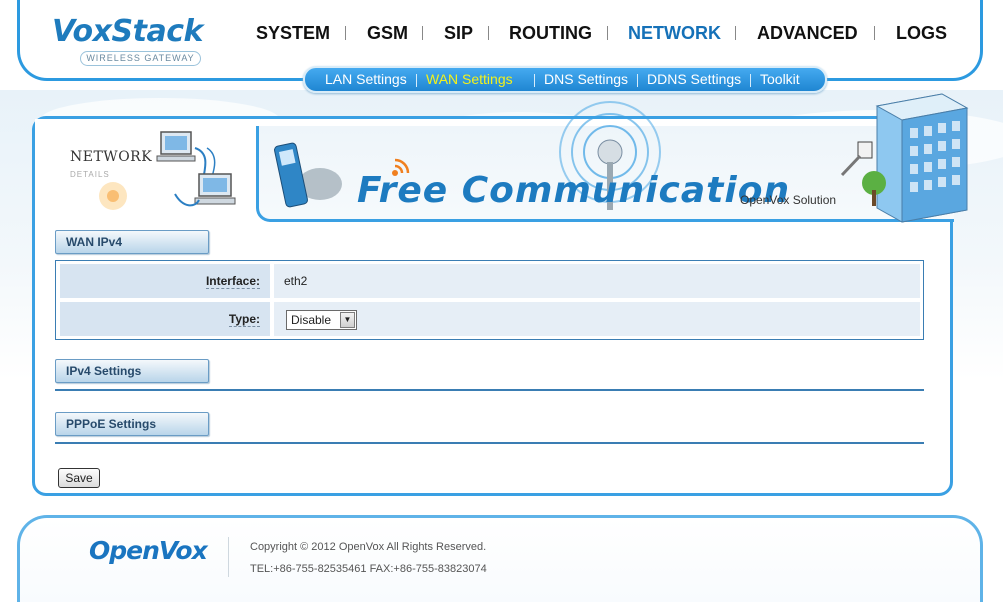 The width and height of the screenshot is (1003, 602). What do you see at coordinates (140, 58) in the screenshot?
I see `logo-subtitle: WIRELESS GATEWAY` at bounding box center [140, 58].